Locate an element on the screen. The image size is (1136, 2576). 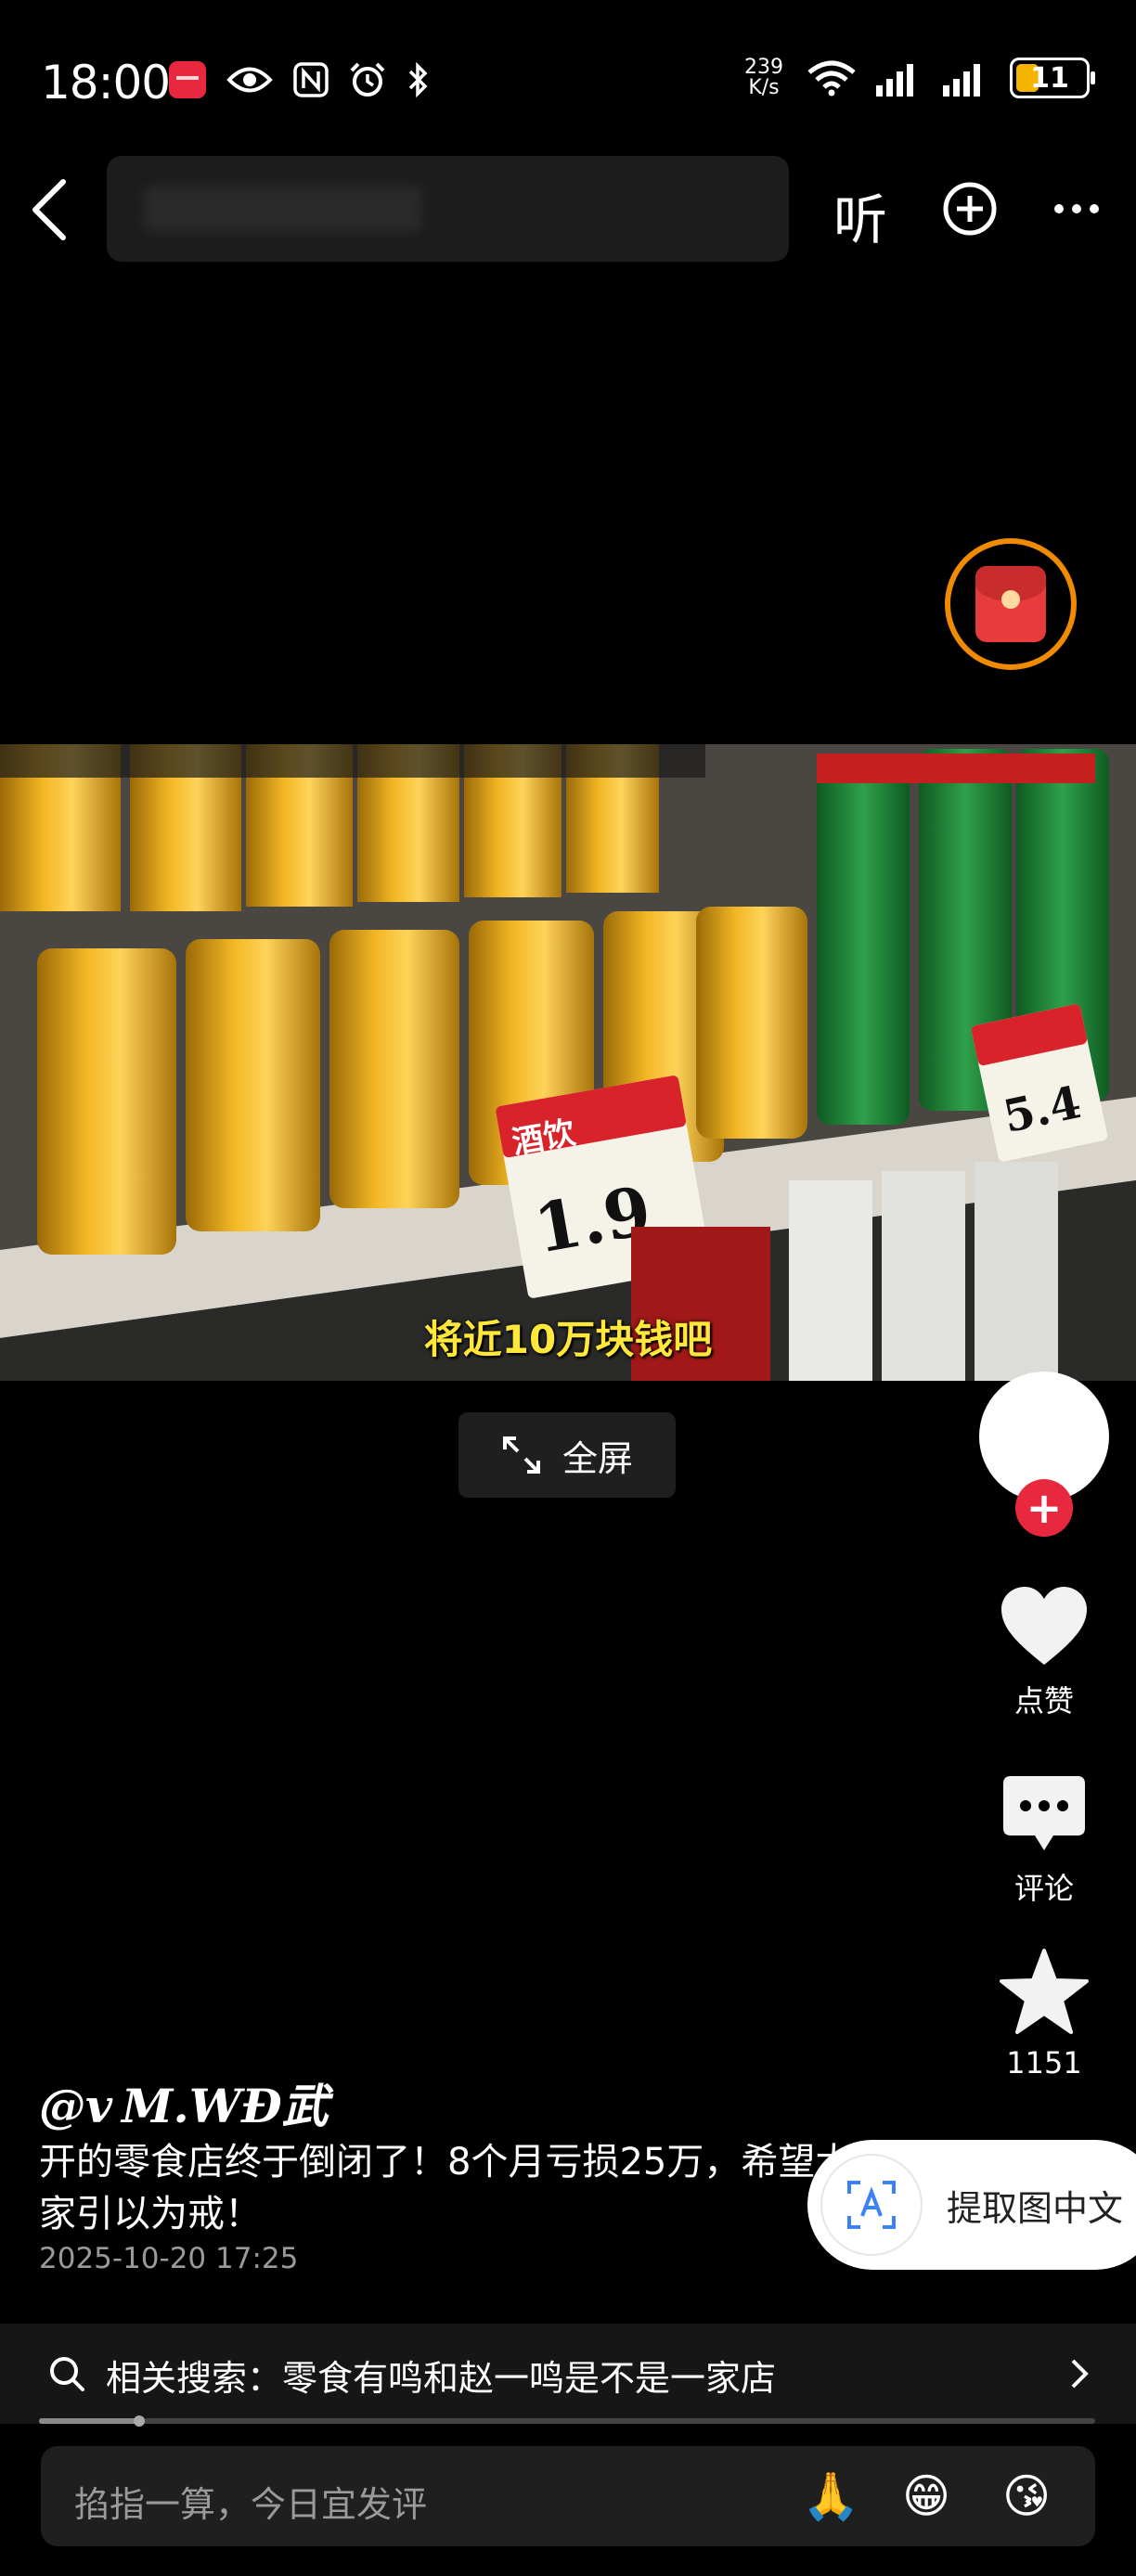
expand-icon is located at coordinates (521, 1455).